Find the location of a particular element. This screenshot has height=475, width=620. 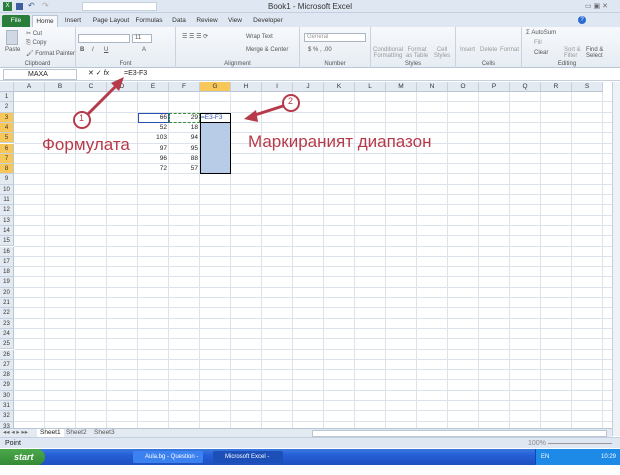

annotation-arrows is located at coordinates (186, 103).